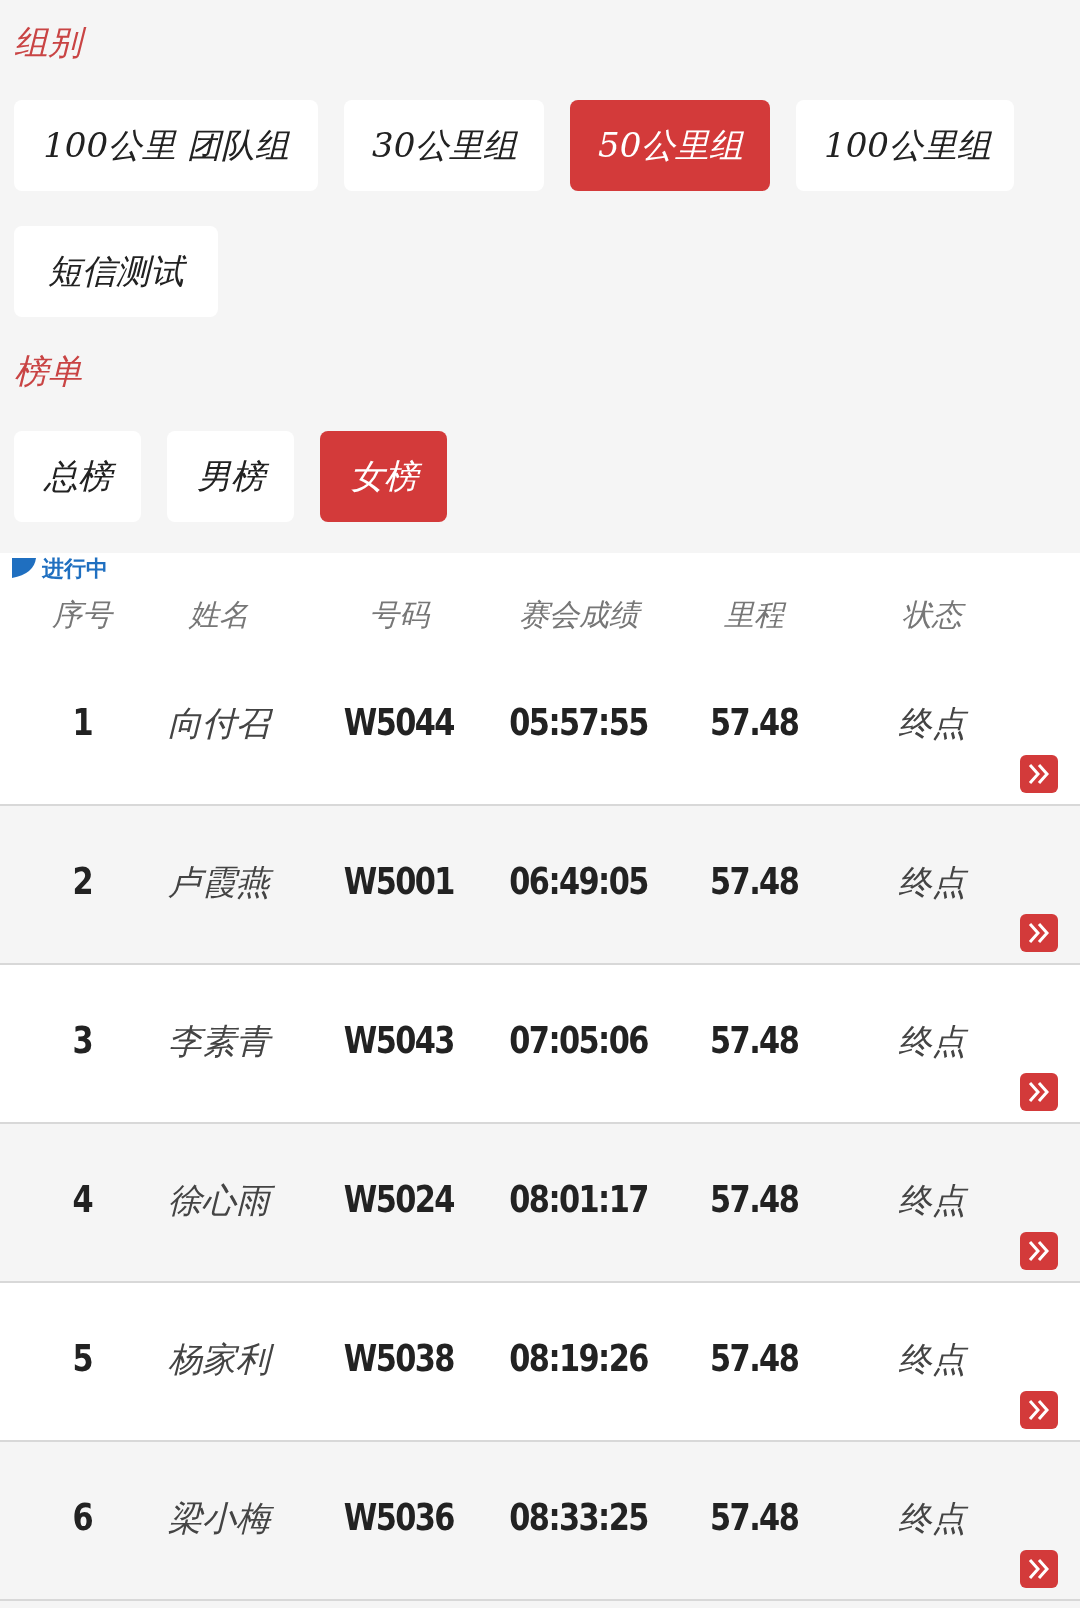  Describe the element at coordinates (579, 615) in the screenshot. I see `column-header: 赛会成绩` at that location.